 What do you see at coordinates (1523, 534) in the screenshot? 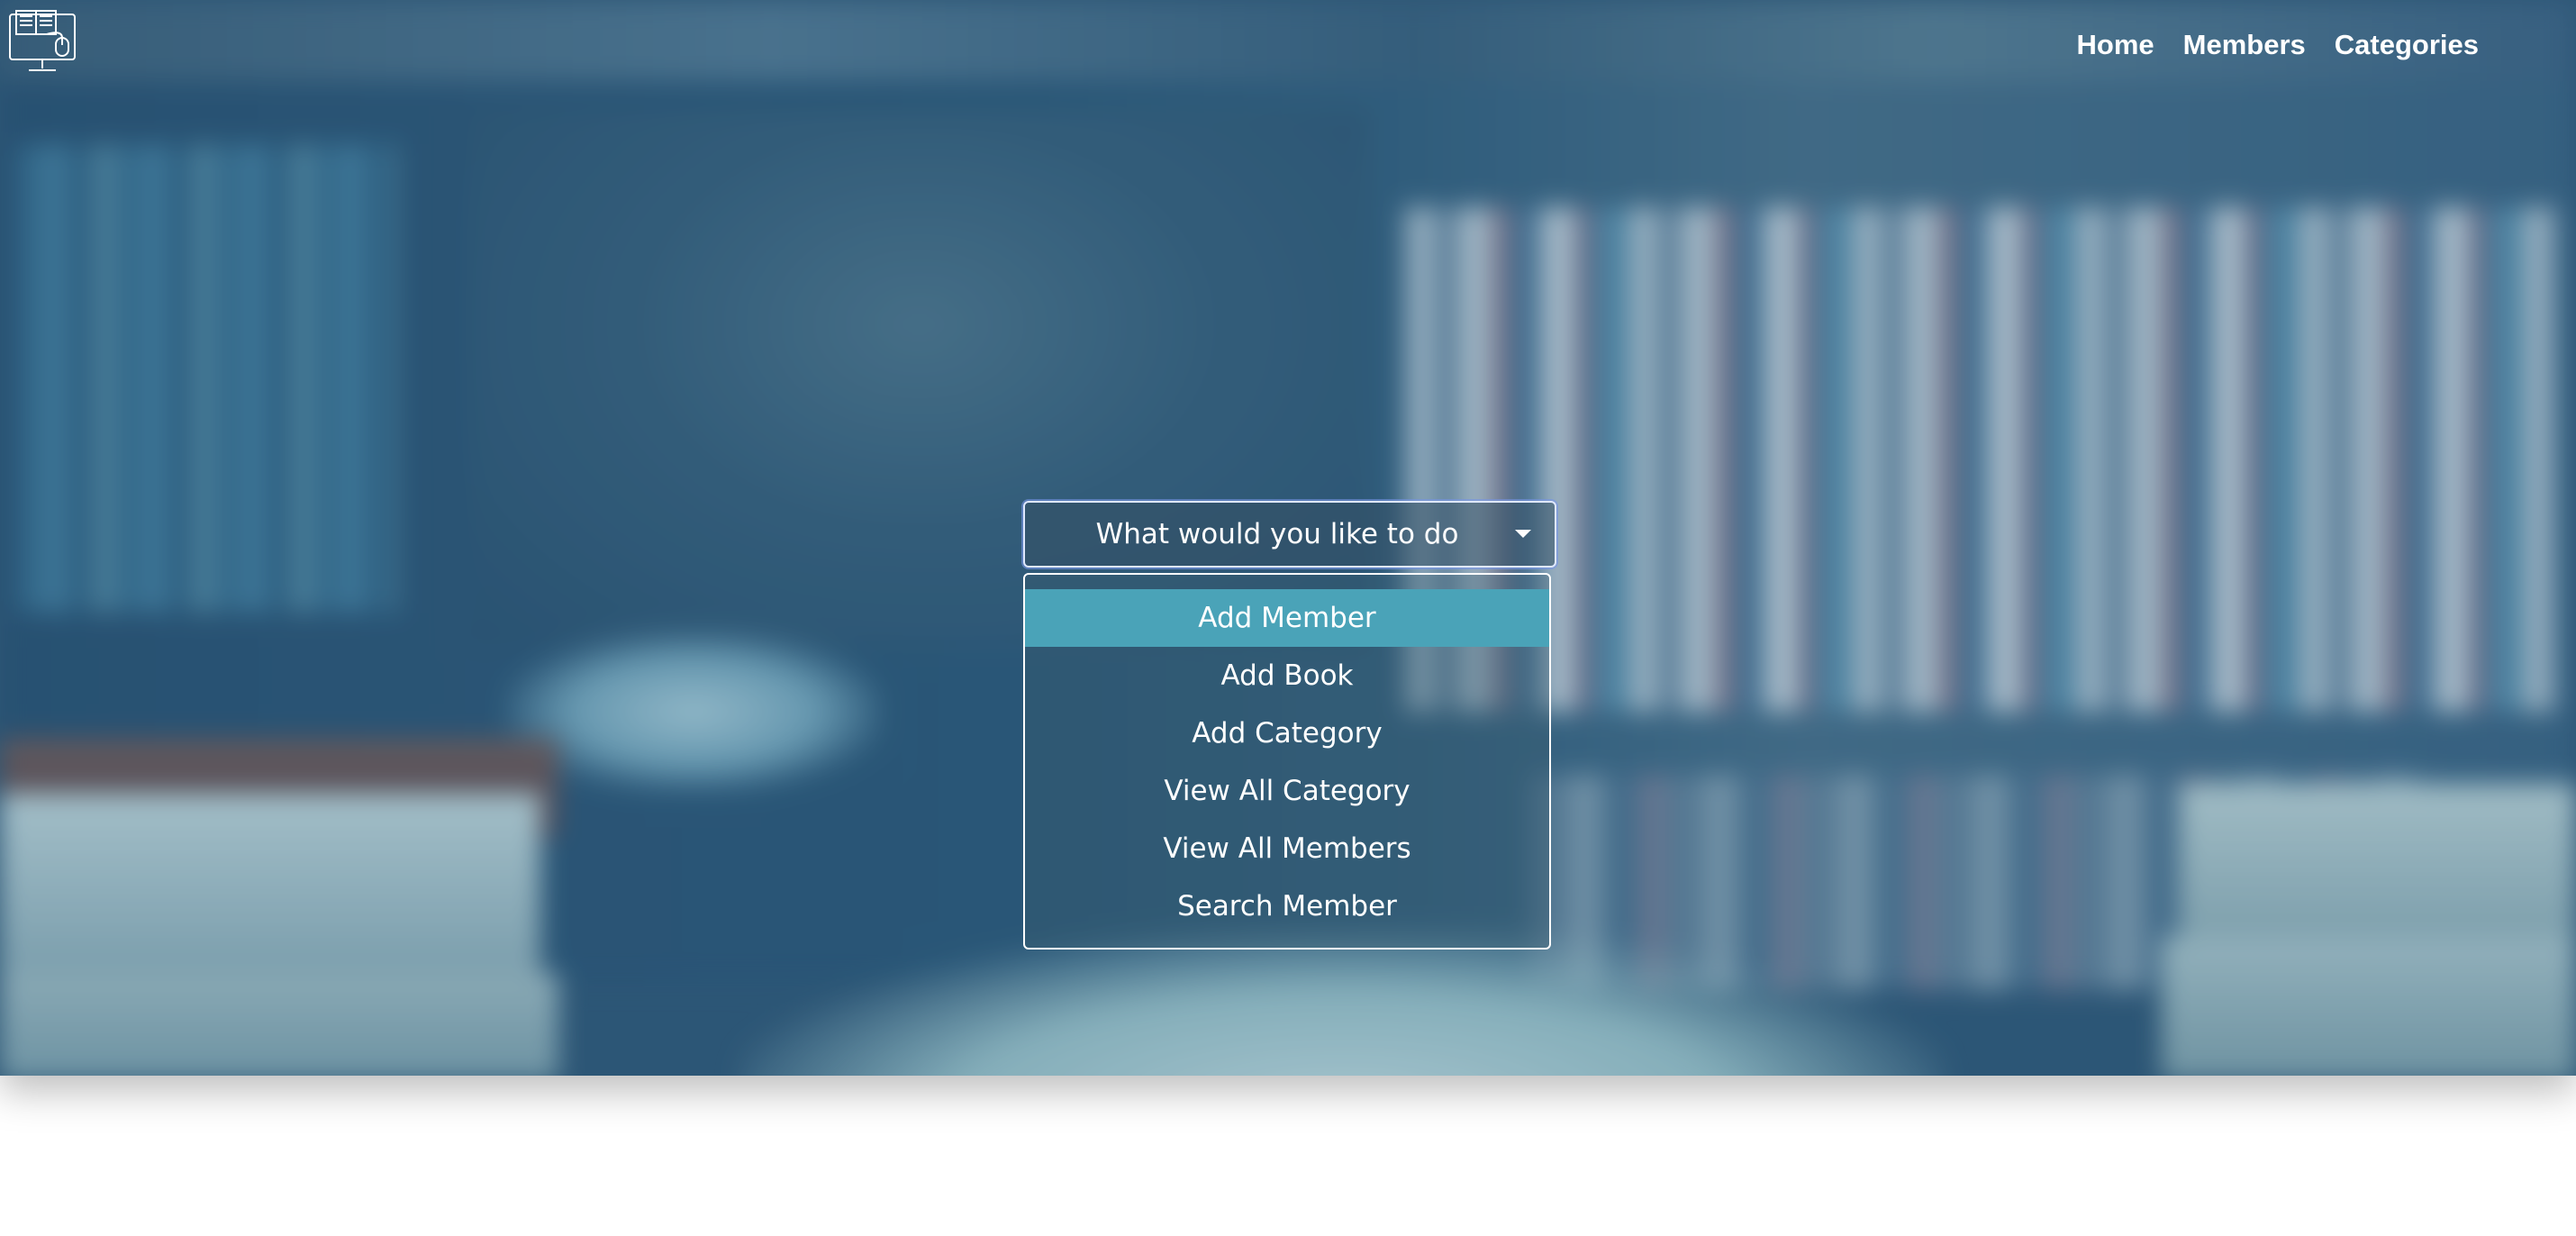
I see `chevron-down-icon` at bounding box center [1523, 534].